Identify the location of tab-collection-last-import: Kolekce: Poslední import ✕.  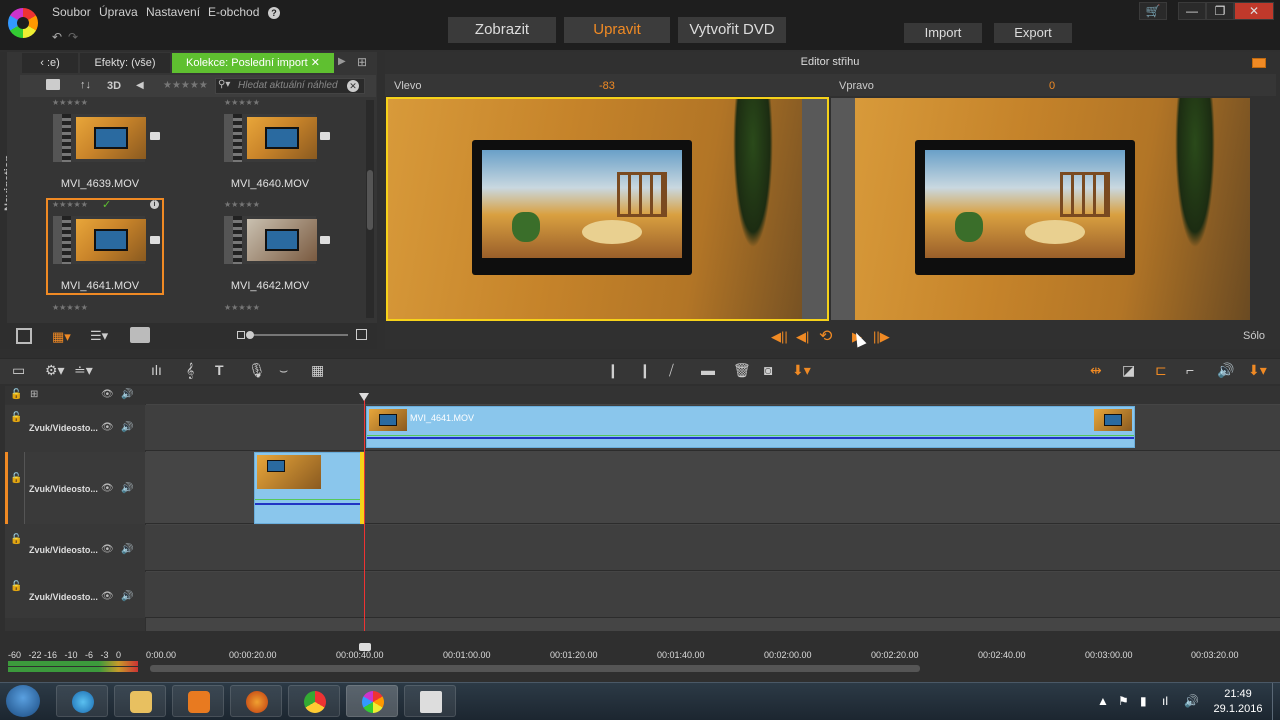
(253, 63).